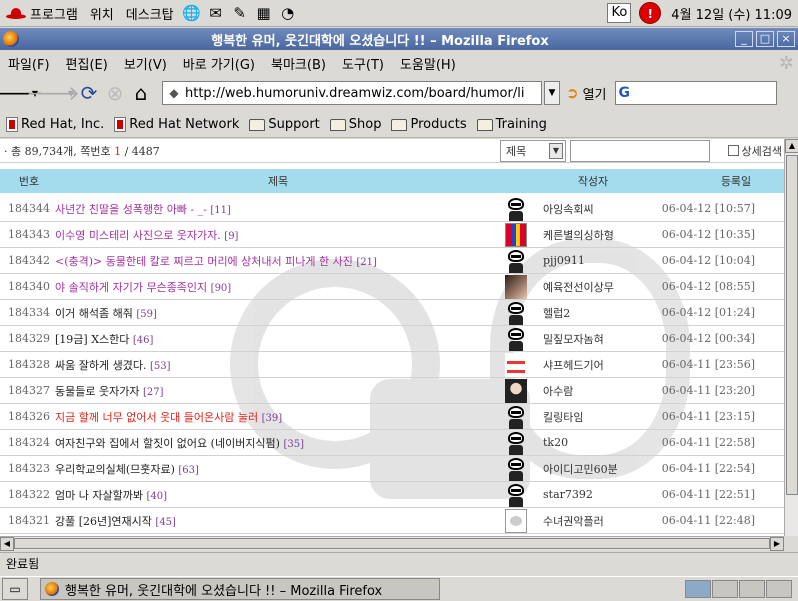 This screenshot has height=601, width=798. I want to click on menu-file: 파일(F), so click(29, 63).